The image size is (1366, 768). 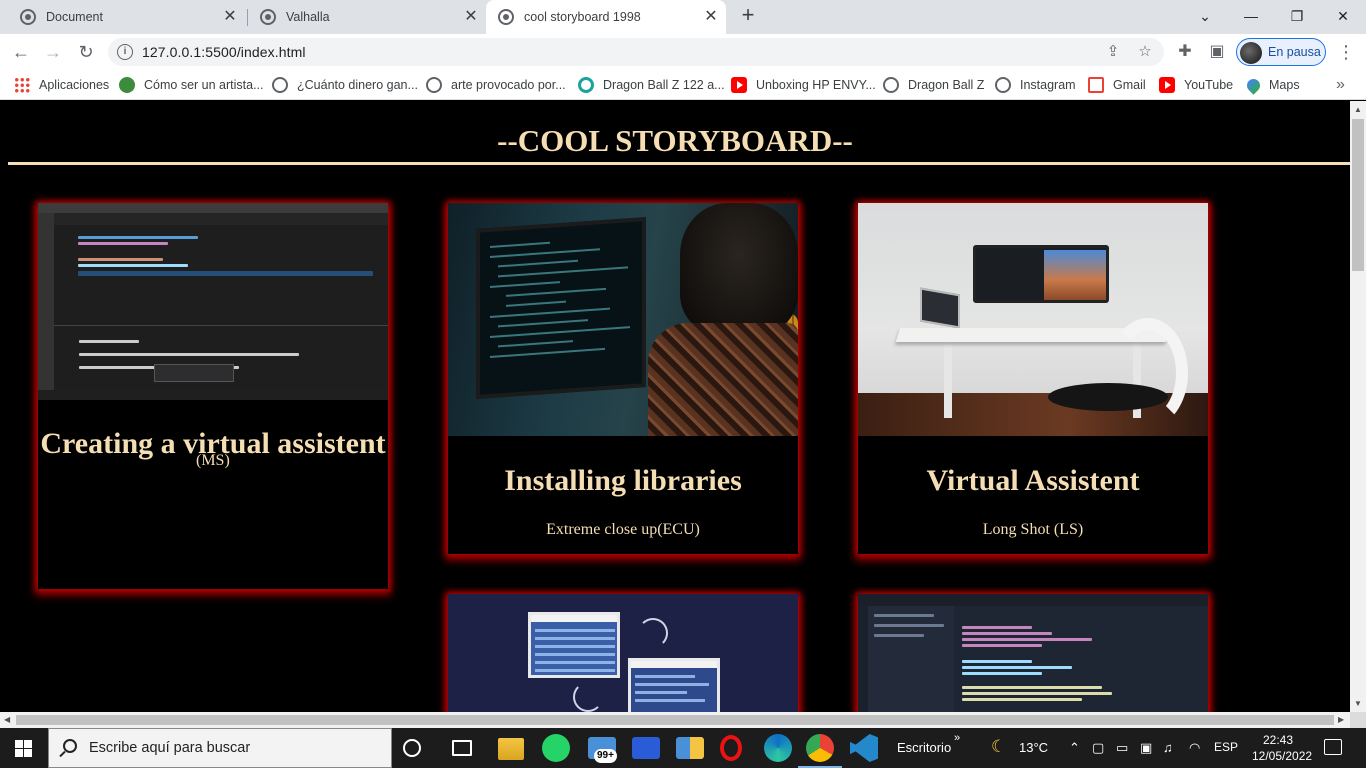 What do you see at coordinates (368, 17) in the screenshot?
I see `tab-valhalla: Valhalla ✕` at bounding box center [368, 17].